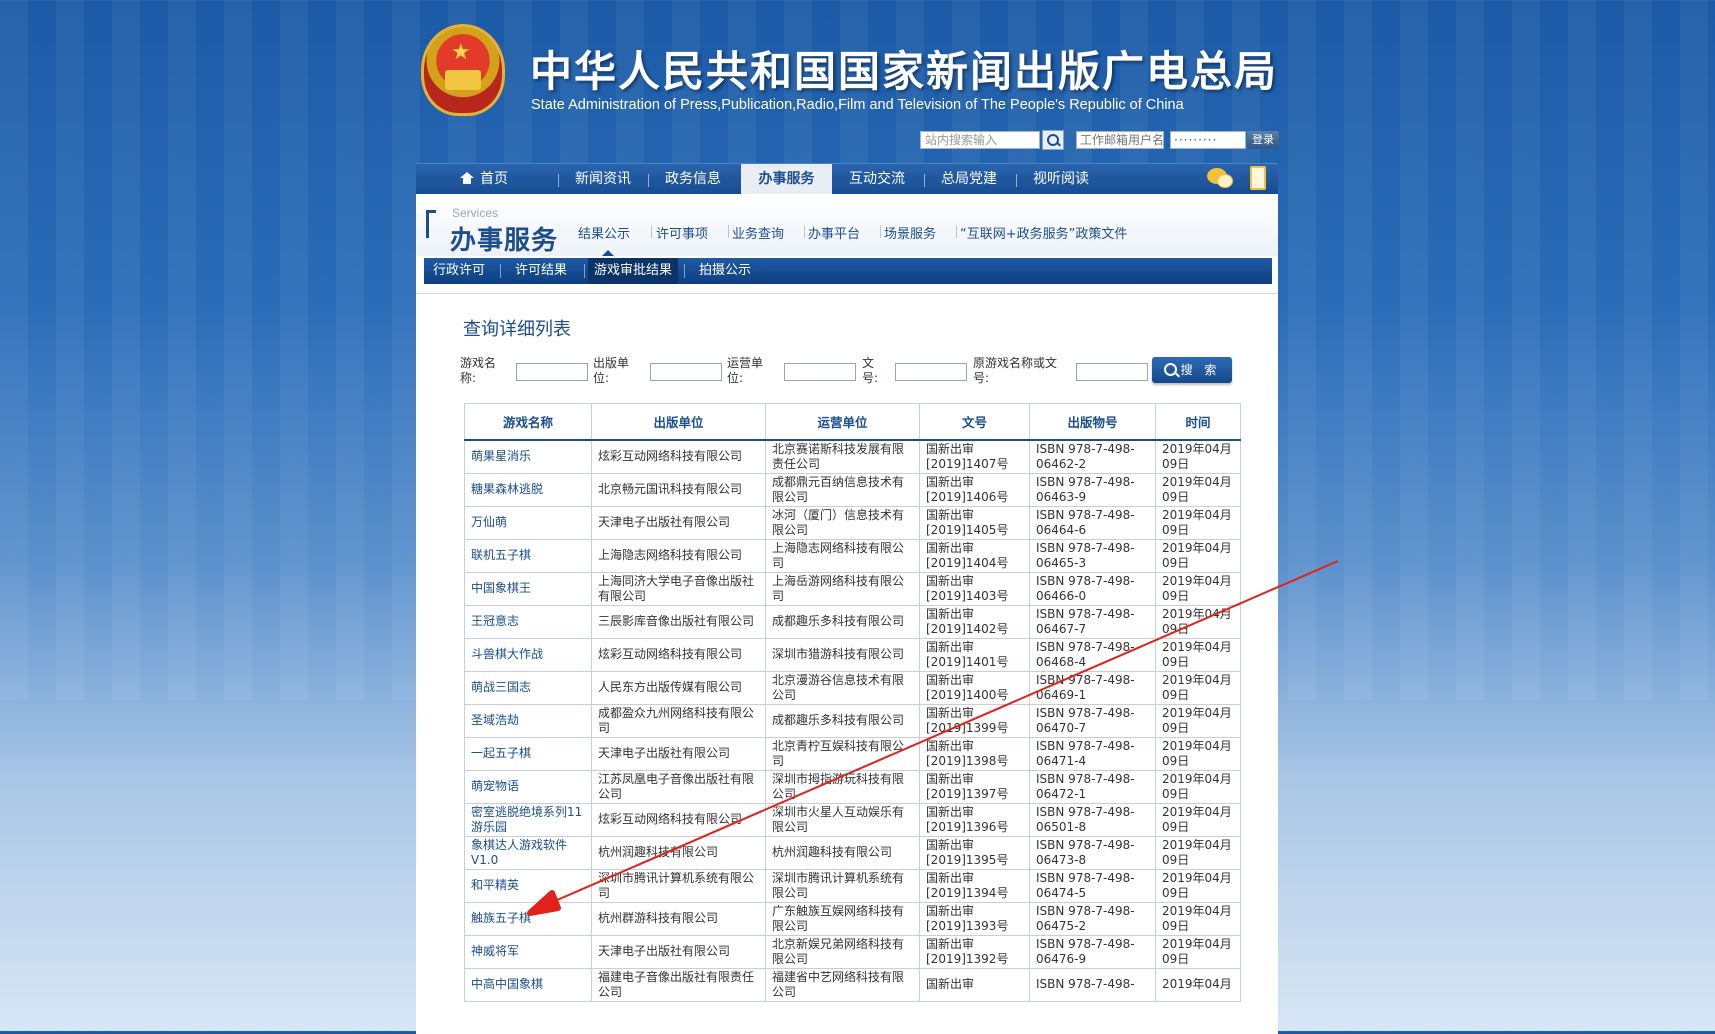  What do you see at coordinates (842, 720) in the screenshot?
I see `operator-cell: 成都趣乐多科技有限公司` at bounding box center [842, 720].